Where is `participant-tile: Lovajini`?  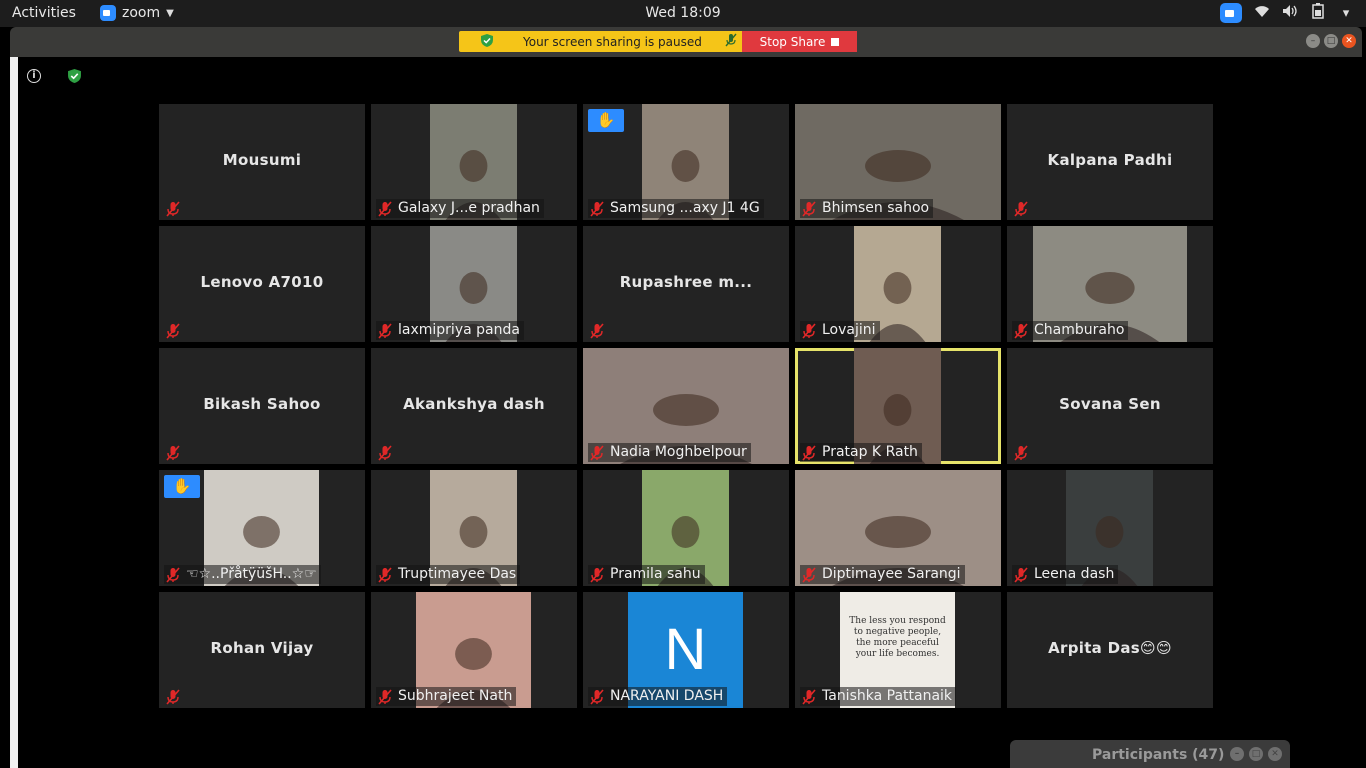
participant-tile: Lovajini is located at coordinates (898, 284).